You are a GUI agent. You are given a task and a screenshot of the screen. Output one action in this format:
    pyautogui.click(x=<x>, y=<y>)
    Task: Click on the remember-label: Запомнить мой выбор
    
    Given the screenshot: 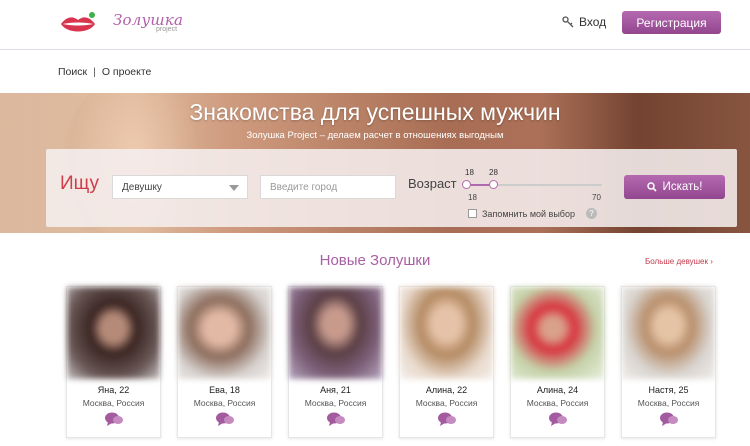 What is the action you would take?
    pyautogui.click(x=528, y=213)
    